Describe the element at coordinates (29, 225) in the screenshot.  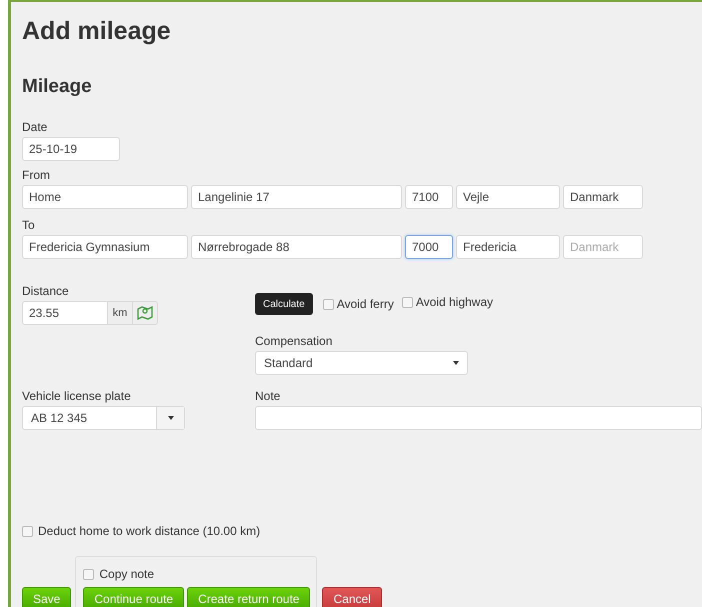
I see `field-label: To` at that location.